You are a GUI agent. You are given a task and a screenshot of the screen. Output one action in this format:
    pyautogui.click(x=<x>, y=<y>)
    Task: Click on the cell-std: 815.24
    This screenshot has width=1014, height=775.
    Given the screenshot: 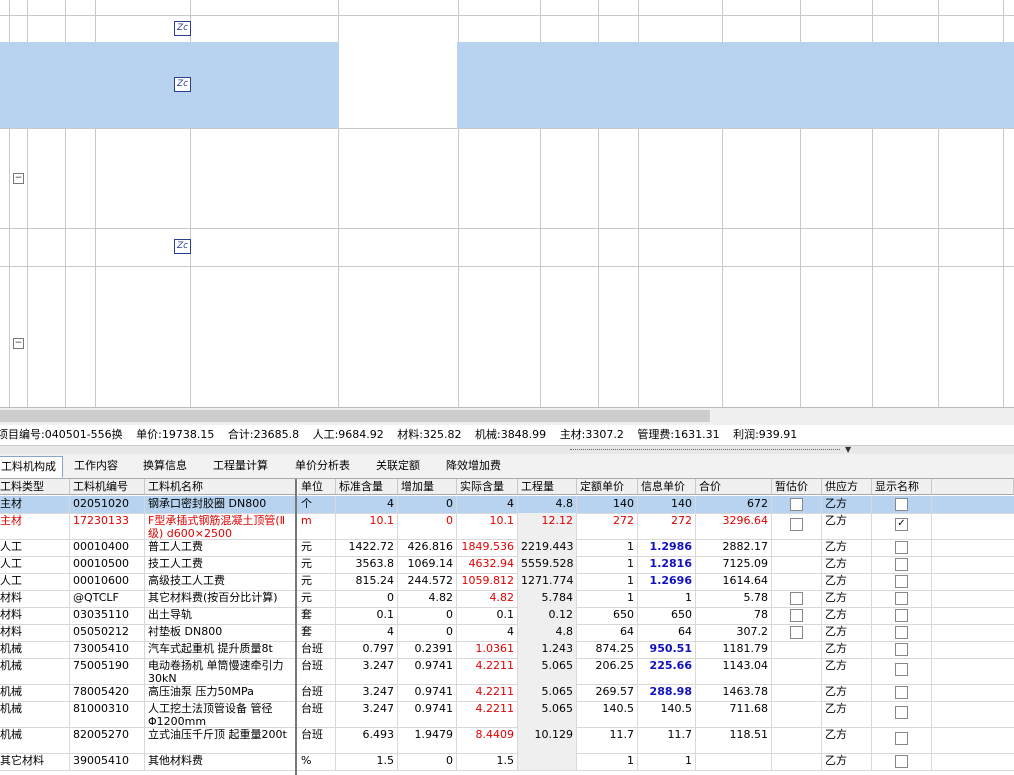 What is the action you would take?
    pyautogui.click(x=367, y=581)
    